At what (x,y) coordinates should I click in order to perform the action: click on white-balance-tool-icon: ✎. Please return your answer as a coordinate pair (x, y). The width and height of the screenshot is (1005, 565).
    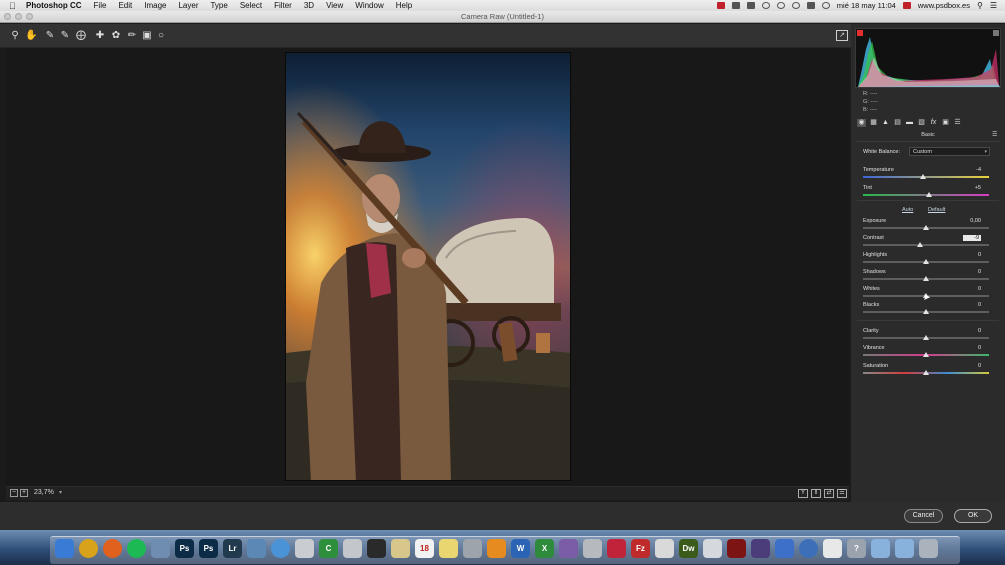
    Looking at the image, I should click on (50, 36).